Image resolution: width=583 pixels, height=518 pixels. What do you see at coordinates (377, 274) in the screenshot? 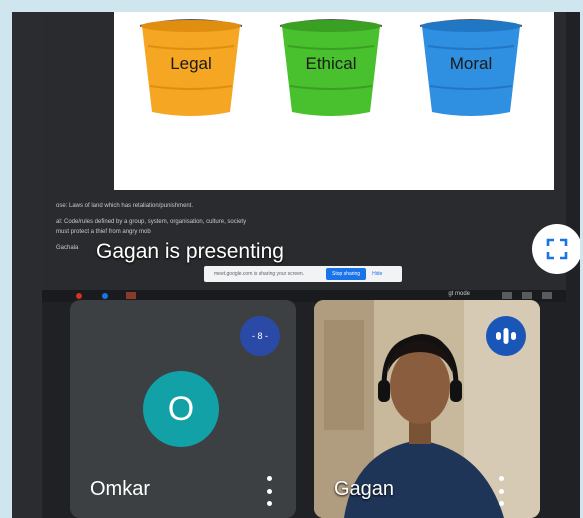
I see `hide-button: Hide` at bounding box center [377, 274].